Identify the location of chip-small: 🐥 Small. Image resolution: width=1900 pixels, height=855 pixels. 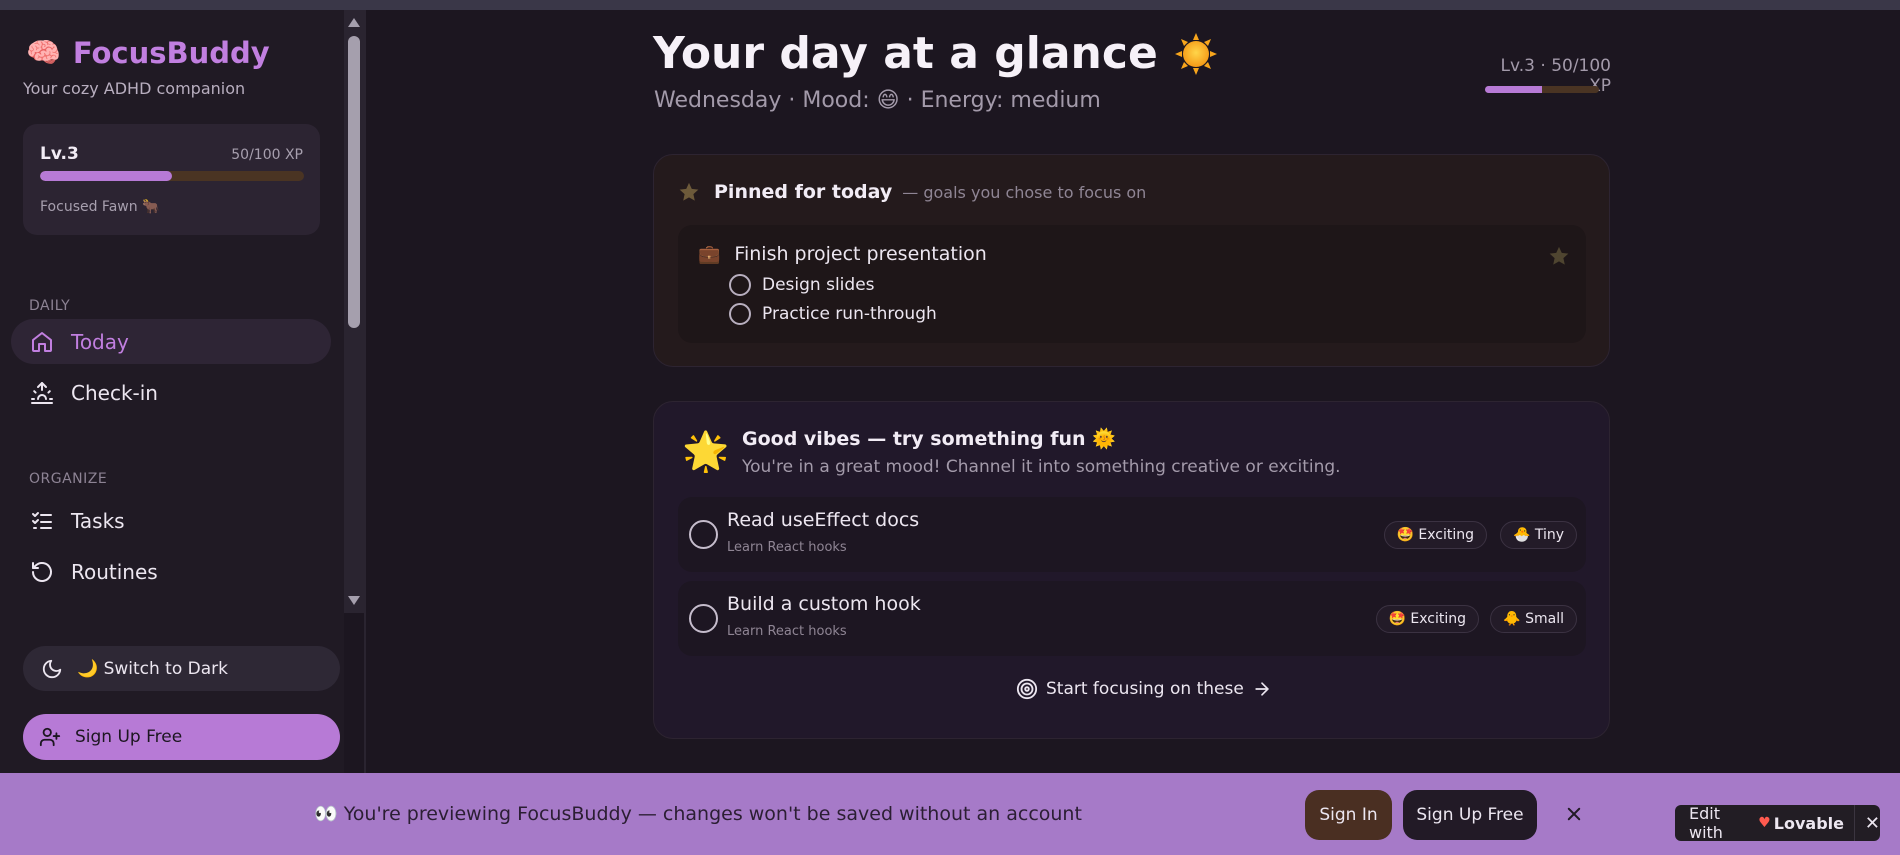
(1533, 619).